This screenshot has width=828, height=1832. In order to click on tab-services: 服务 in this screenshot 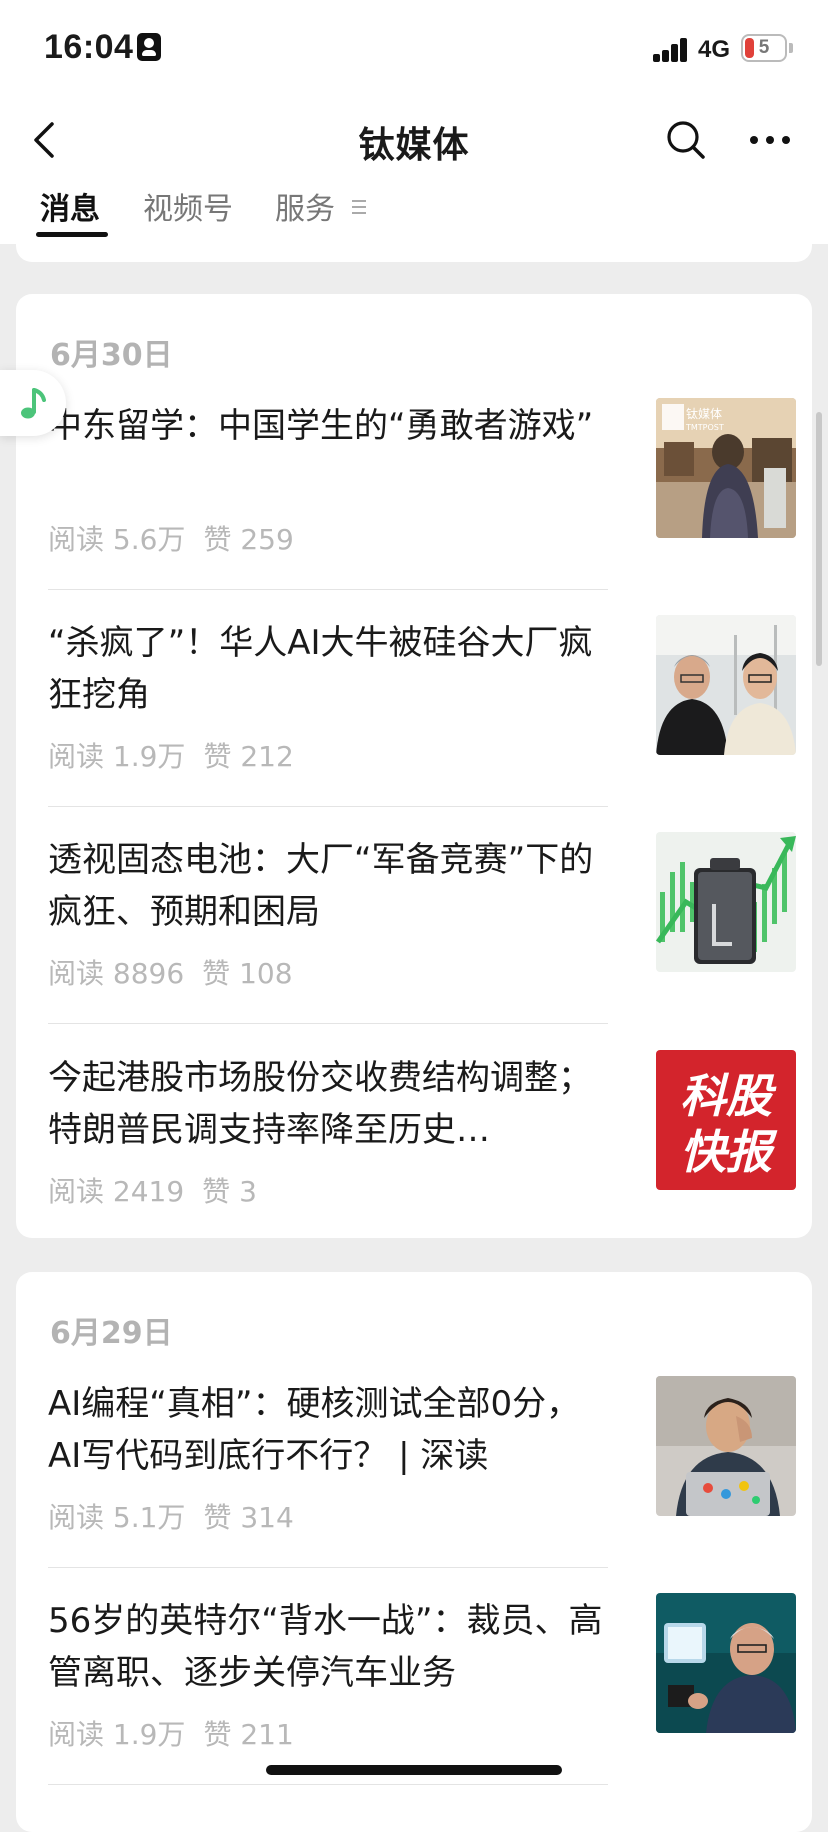, I will do `click(305, 206)`.